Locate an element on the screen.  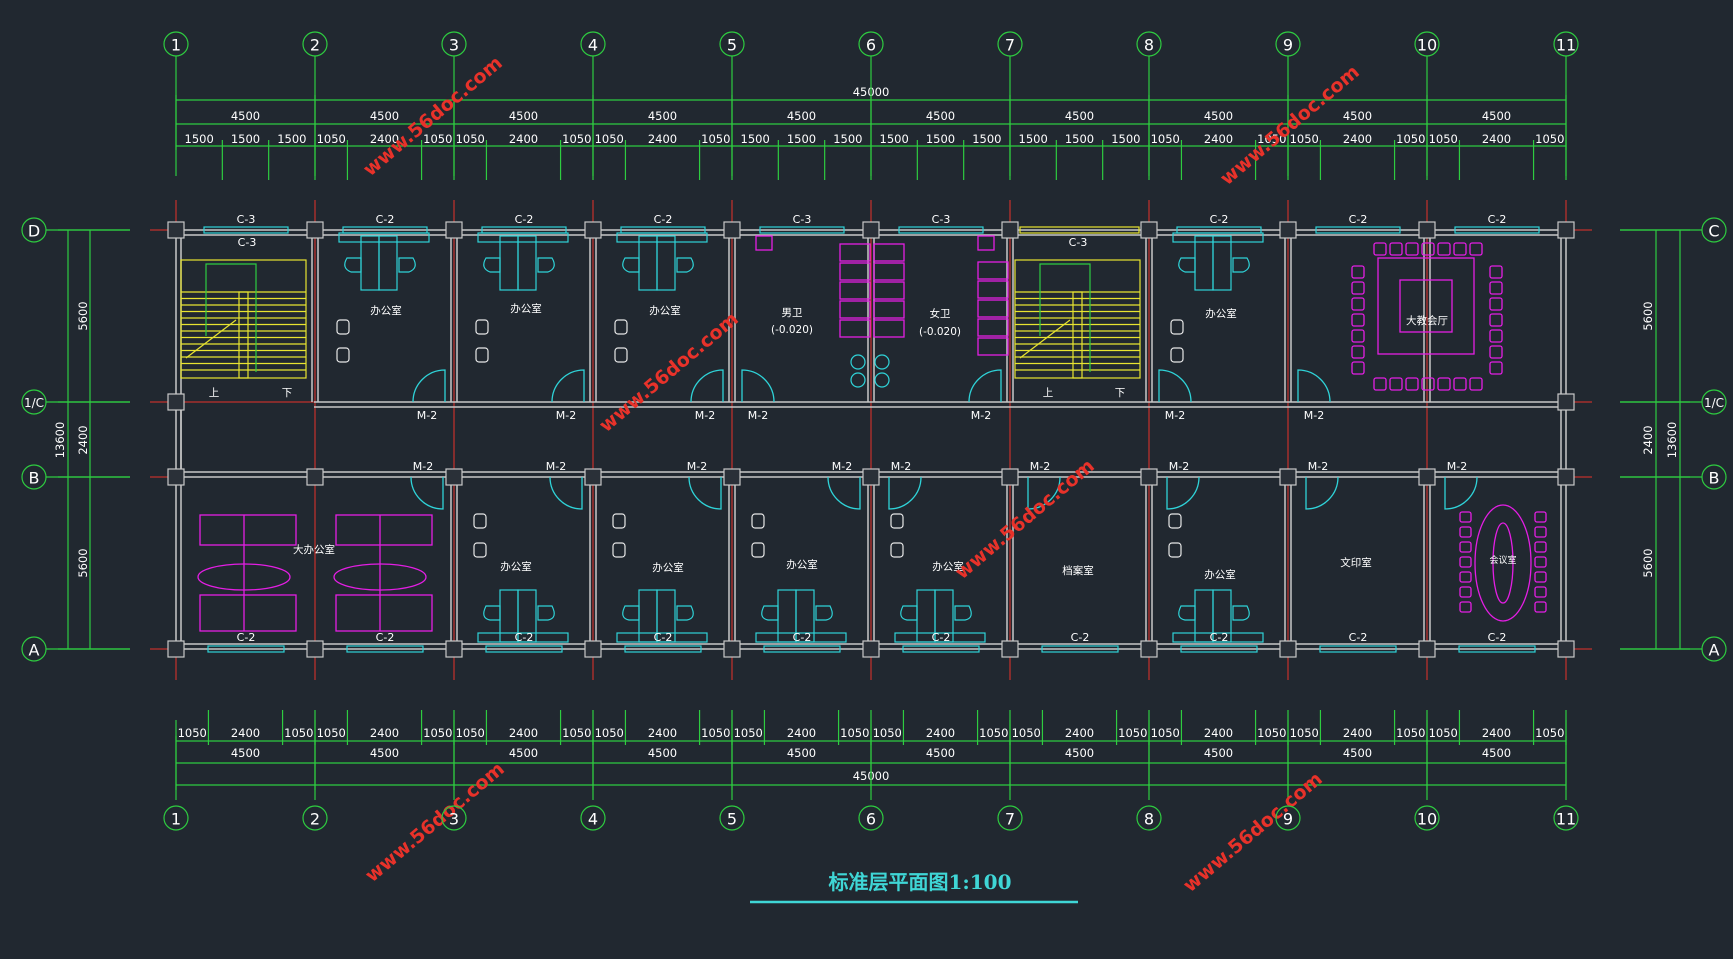
sub-dim-bottom-10: 2400 is located at coordinates (662, 733).